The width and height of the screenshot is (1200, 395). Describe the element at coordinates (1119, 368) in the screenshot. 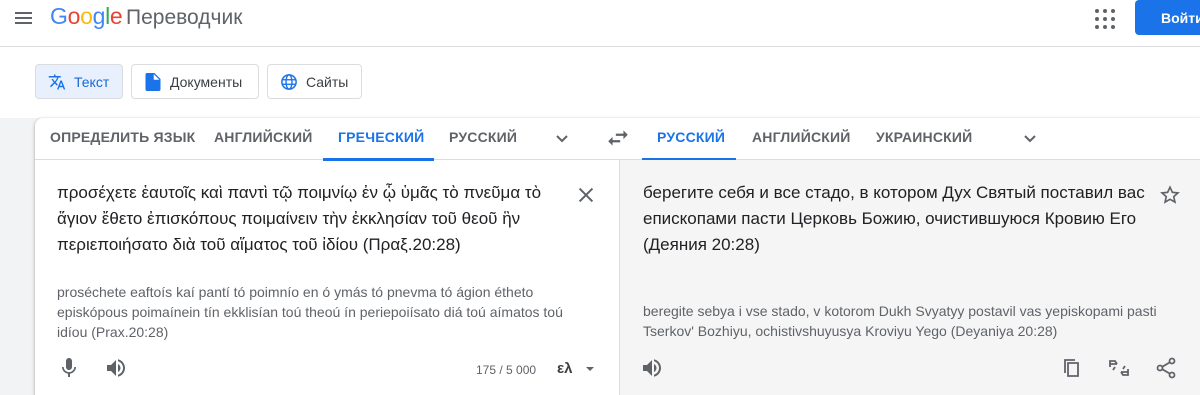

I see `rate-translation-icon` at that location.